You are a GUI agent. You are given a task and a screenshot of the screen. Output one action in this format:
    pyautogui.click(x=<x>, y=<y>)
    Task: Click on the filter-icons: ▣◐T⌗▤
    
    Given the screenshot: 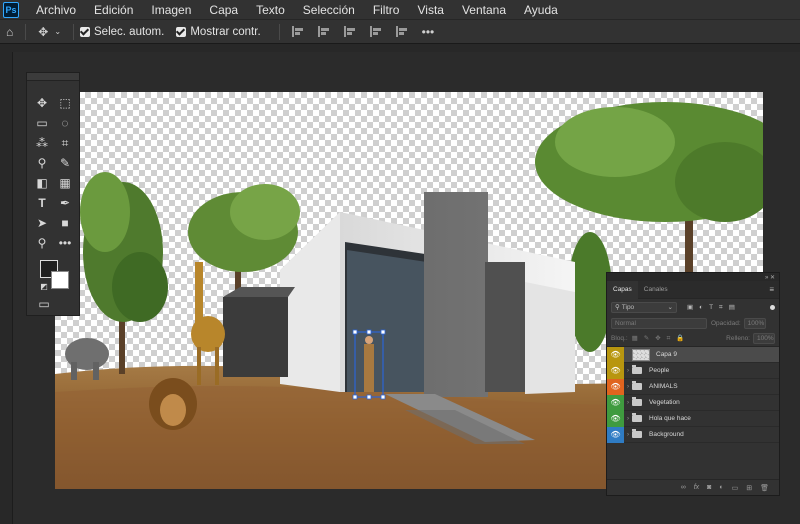 What is the action you would take?
    pyautogui.click(x=714, y=307)
    